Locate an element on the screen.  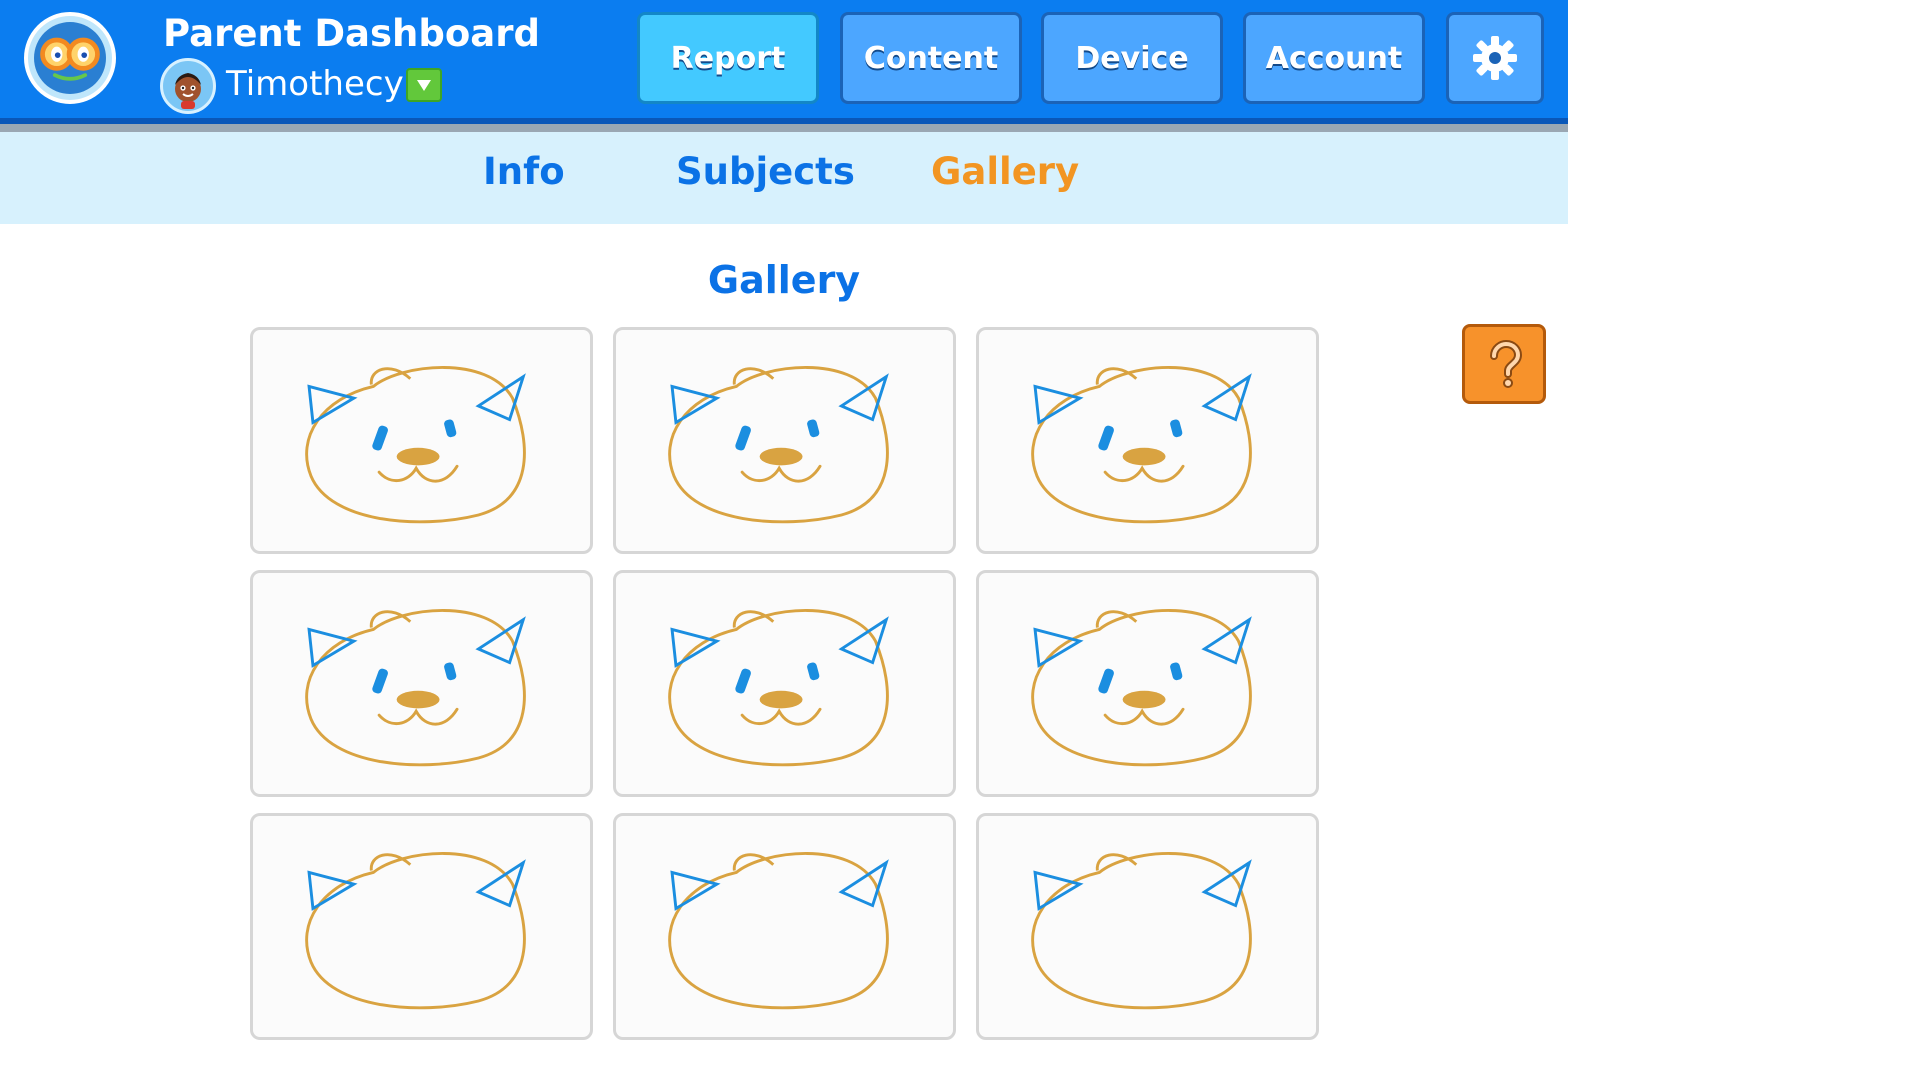
logo-face-graphic is located at coordinates (70, 59).